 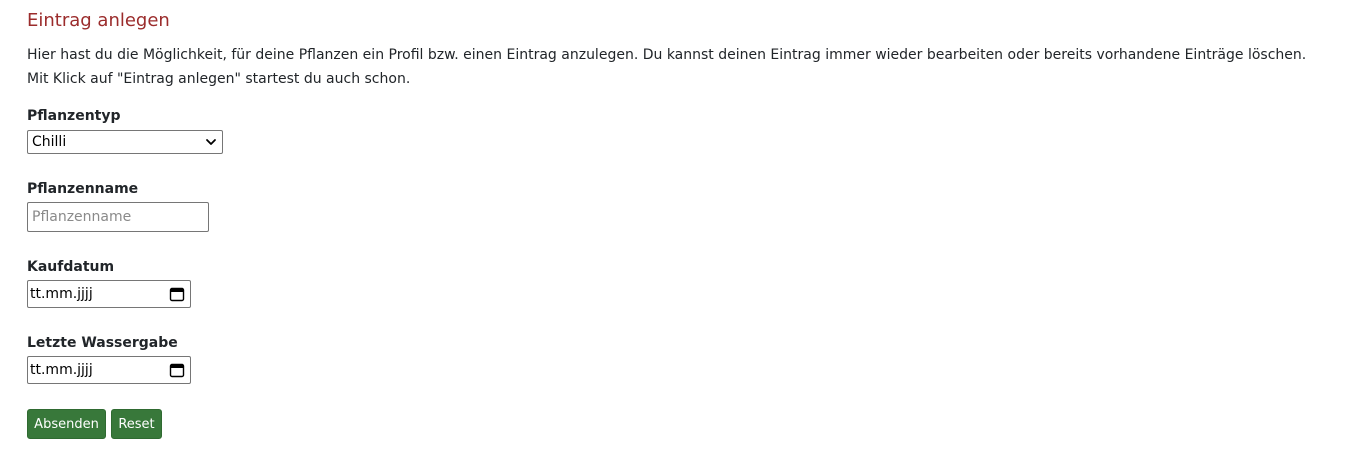 What do you see at coordinates (71, 267) in the screenshot?
I see `purchase-date-label: Kaufdatum` at bounding box center [71, 267].